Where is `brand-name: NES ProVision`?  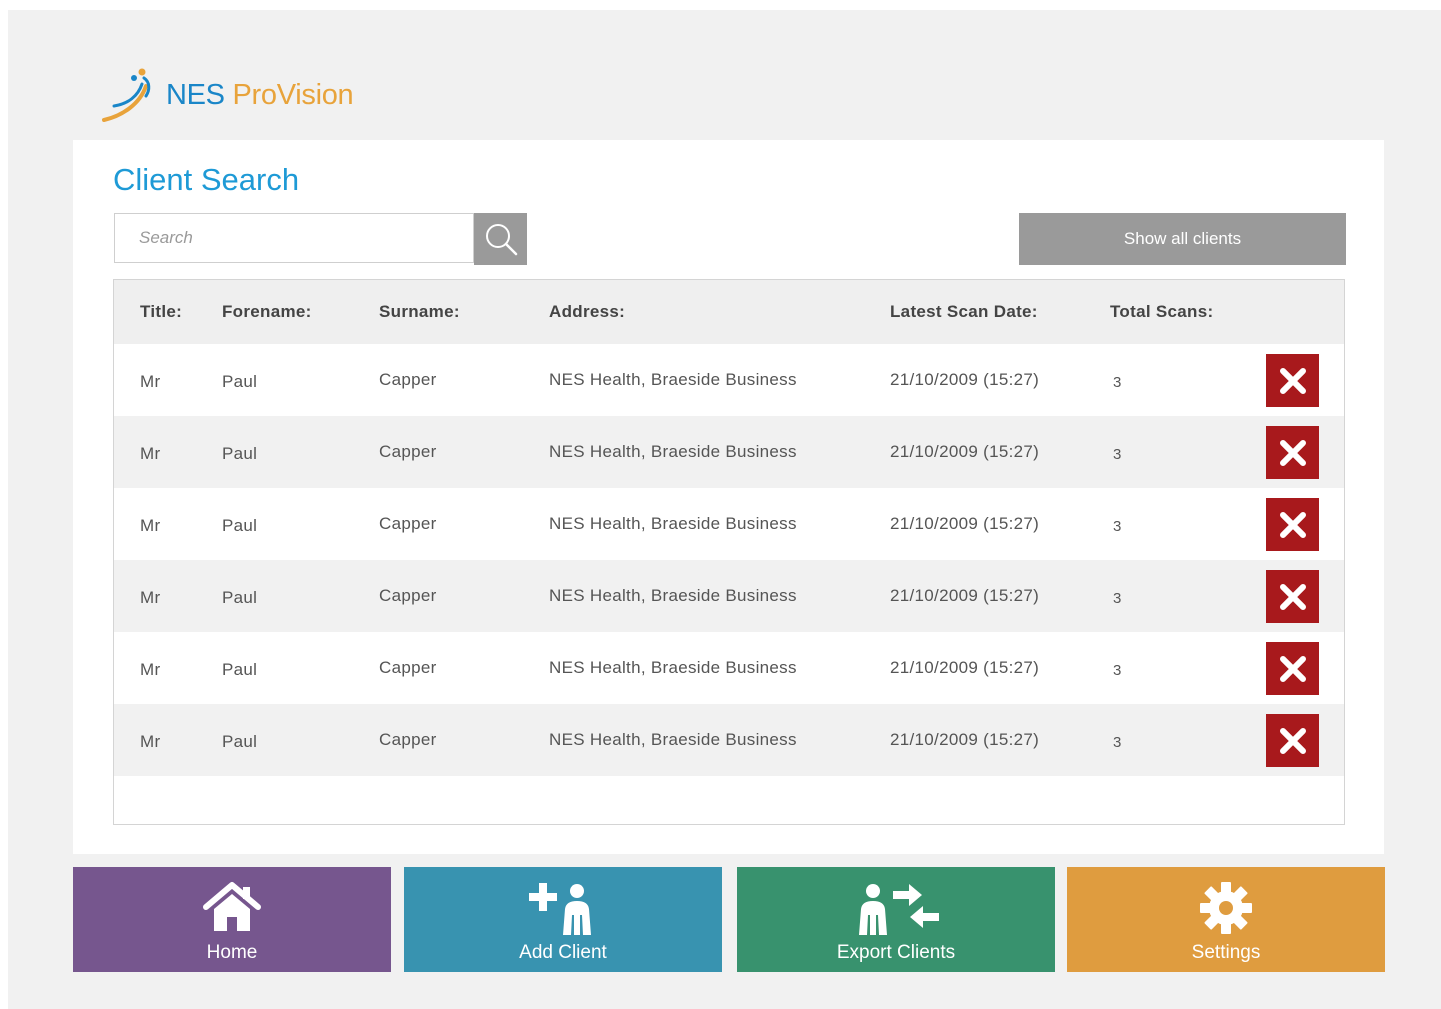 brand-name: NES ProVision is located at coordinates (260, 95).